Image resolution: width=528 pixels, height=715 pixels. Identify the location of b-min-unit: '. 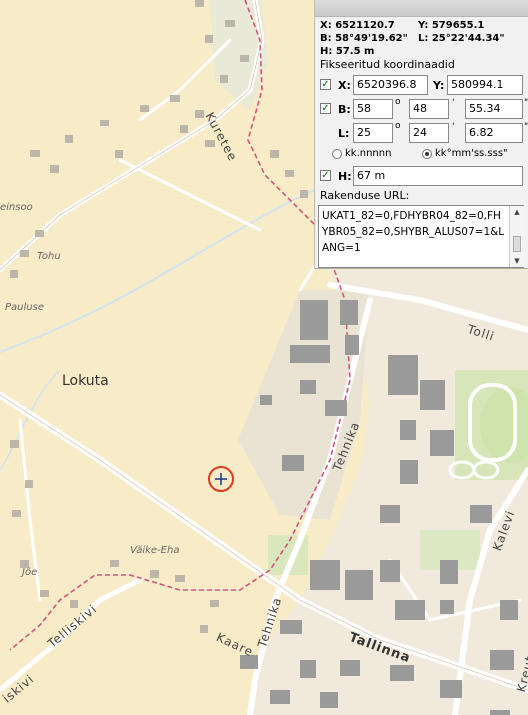
(453, 103).